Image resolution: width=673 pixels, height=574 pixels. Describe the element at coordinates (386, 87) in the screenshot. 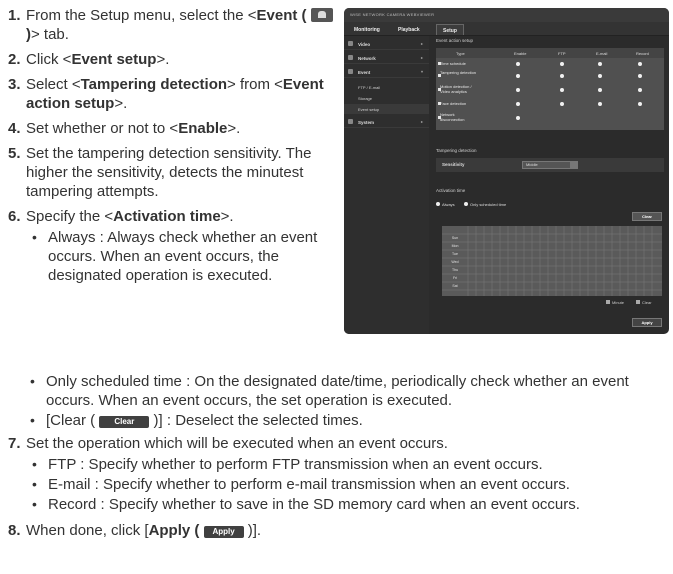

I see `sidebar-item-ftp-email: FTP / E-mail` at that location.